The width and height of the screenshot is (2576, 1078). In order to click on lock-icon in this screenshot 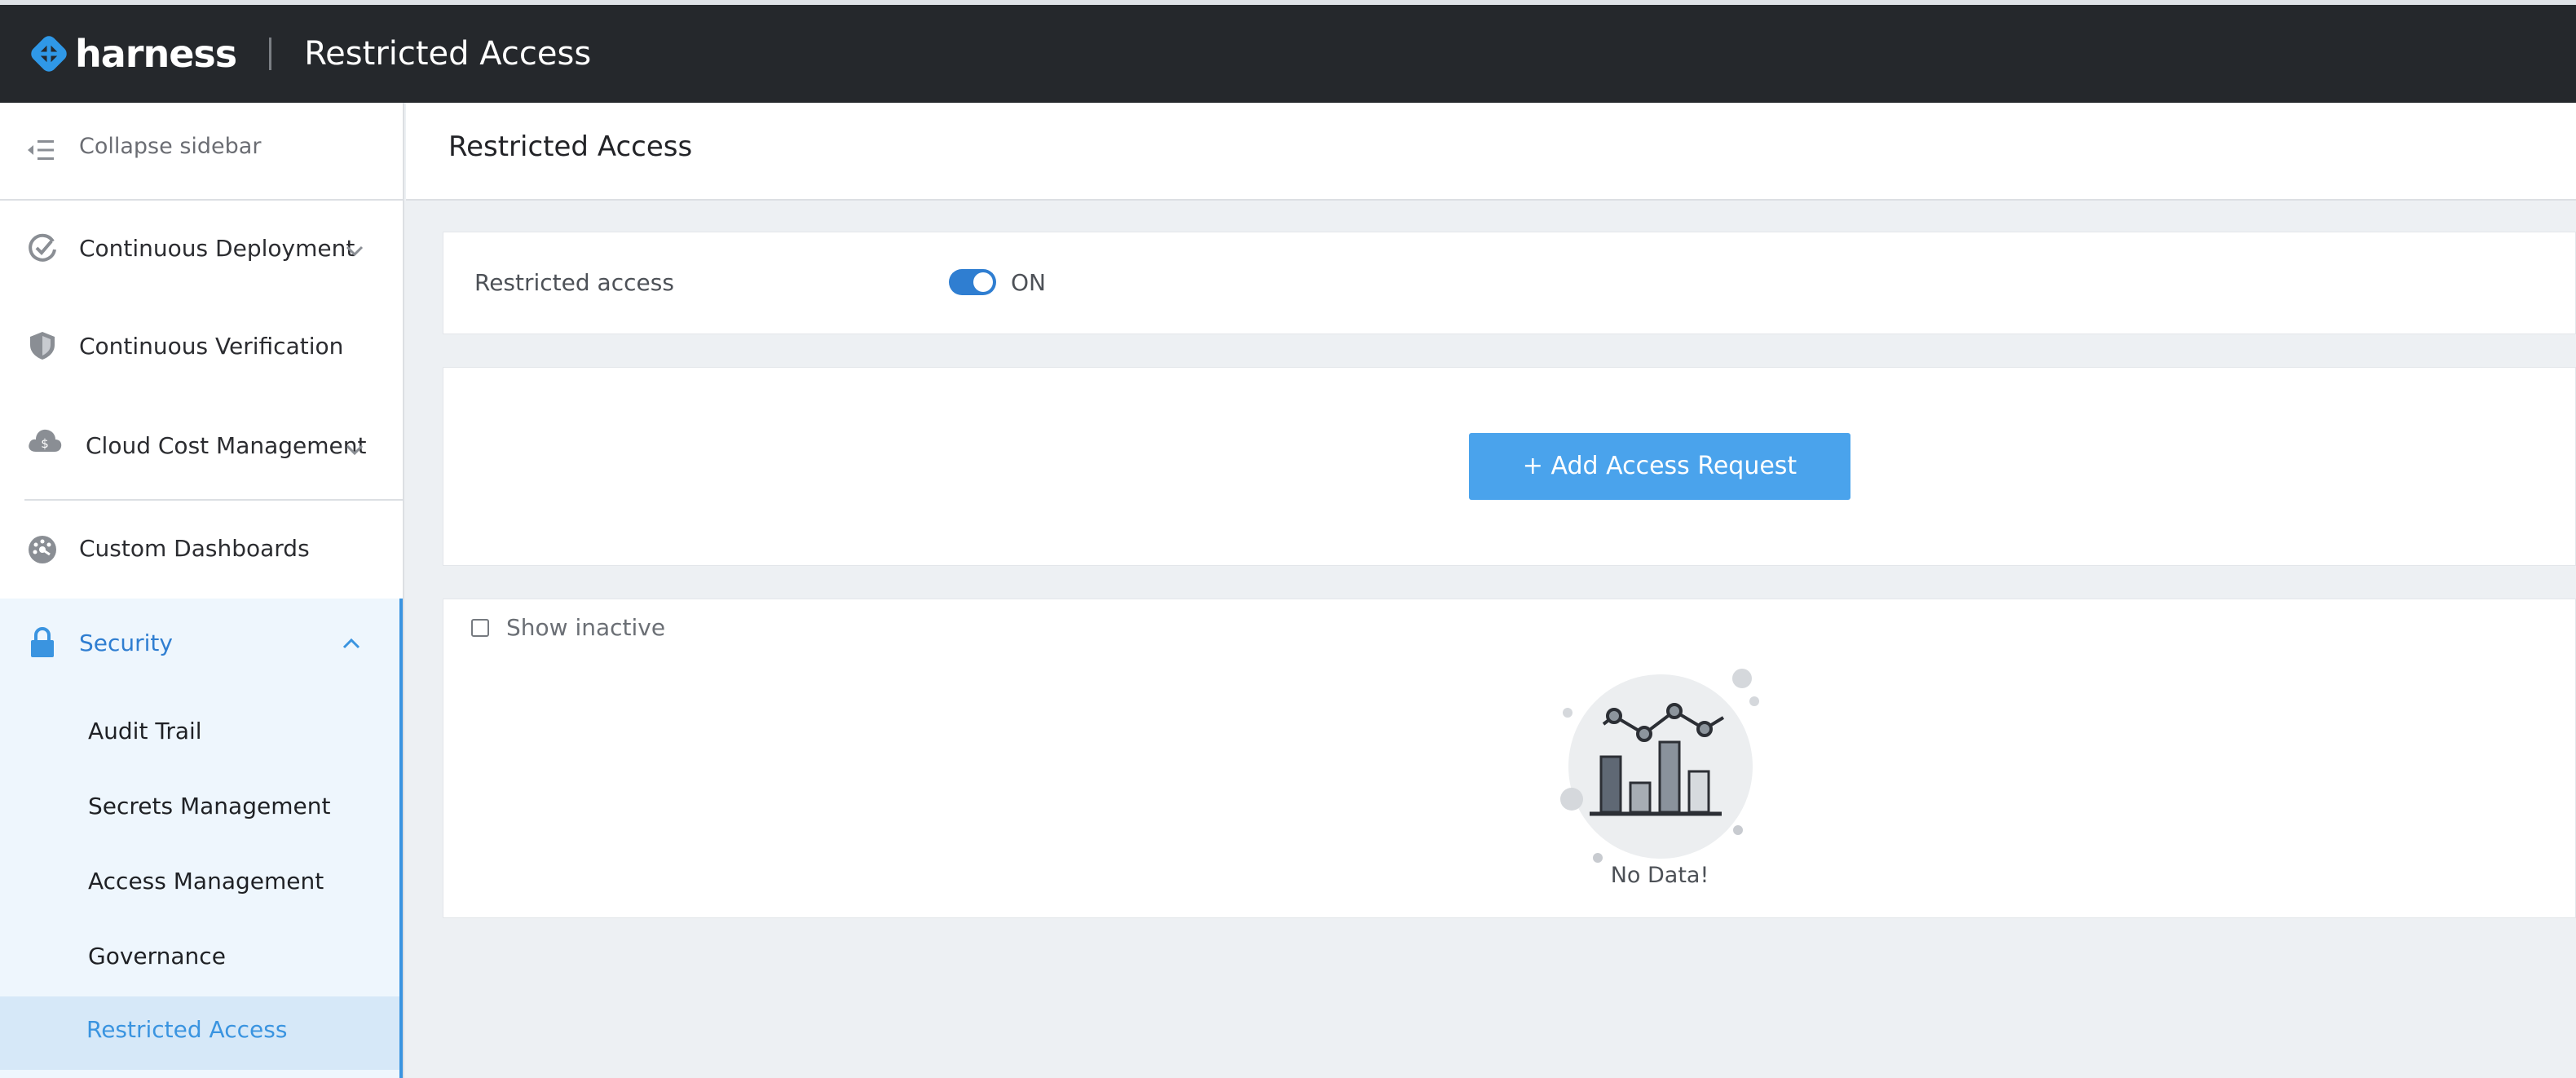, I will do `click(42, 641)`.